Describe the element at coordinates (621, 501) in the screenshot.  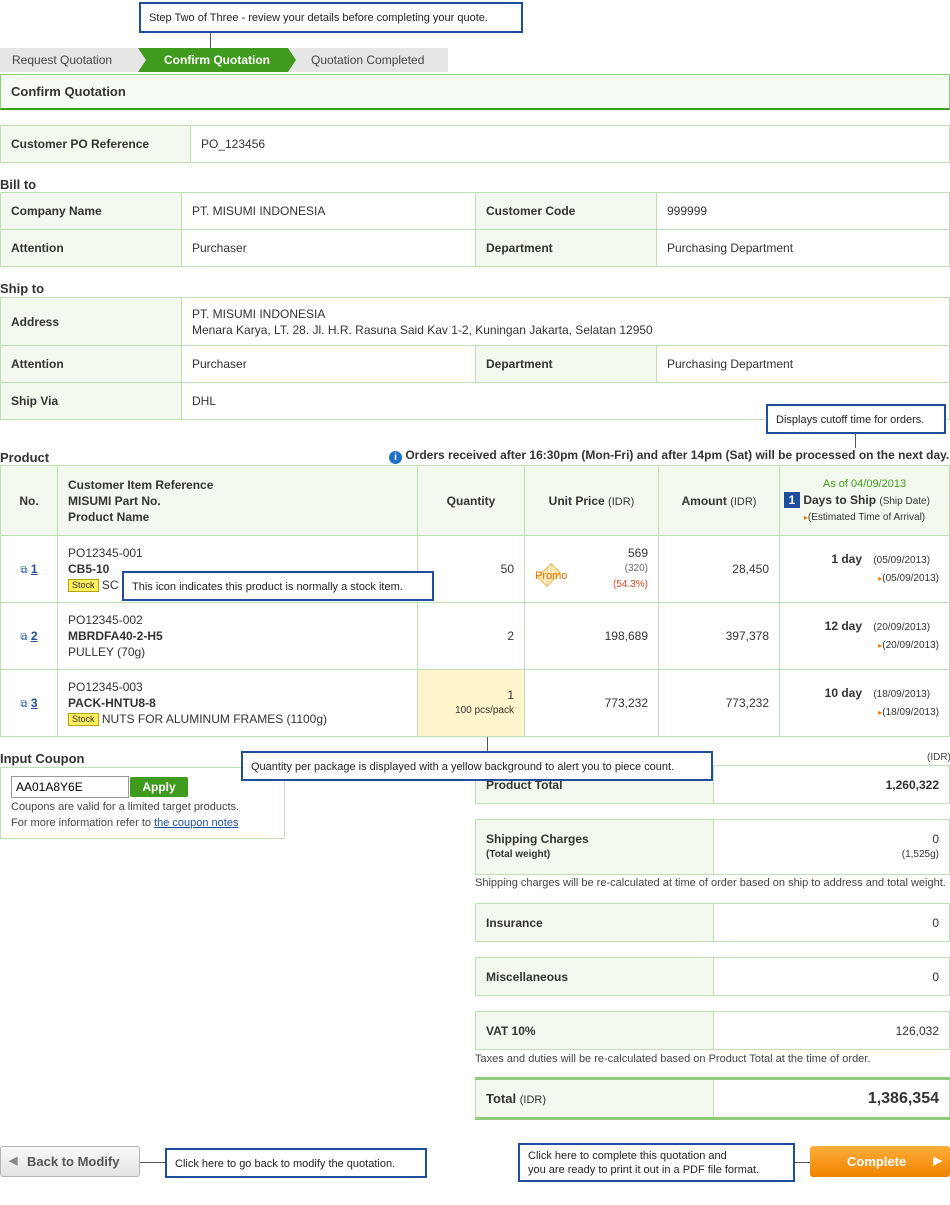
I see `col-unit-price-cur: (IDR)` at that location.